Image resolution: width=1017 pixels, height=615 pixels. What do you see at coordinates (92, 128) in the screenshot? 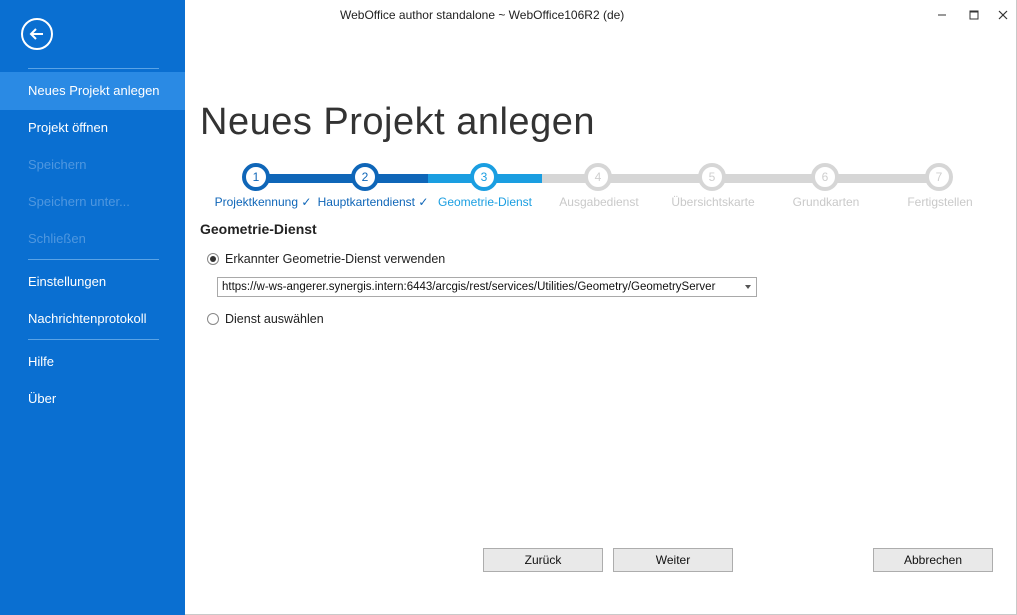
I see `sidebar-item-open-project: Projekt öffnen` at bounding box center [92, 128].